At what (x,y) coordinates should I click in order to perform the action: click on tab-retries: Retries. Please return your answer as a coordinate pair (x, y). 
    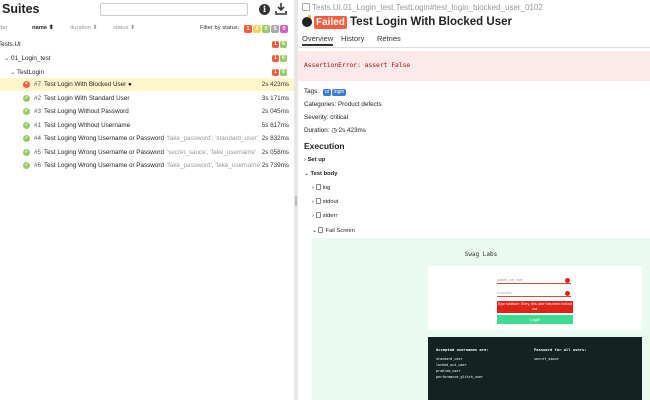
    Looking at the image, I should click on (389, 38).